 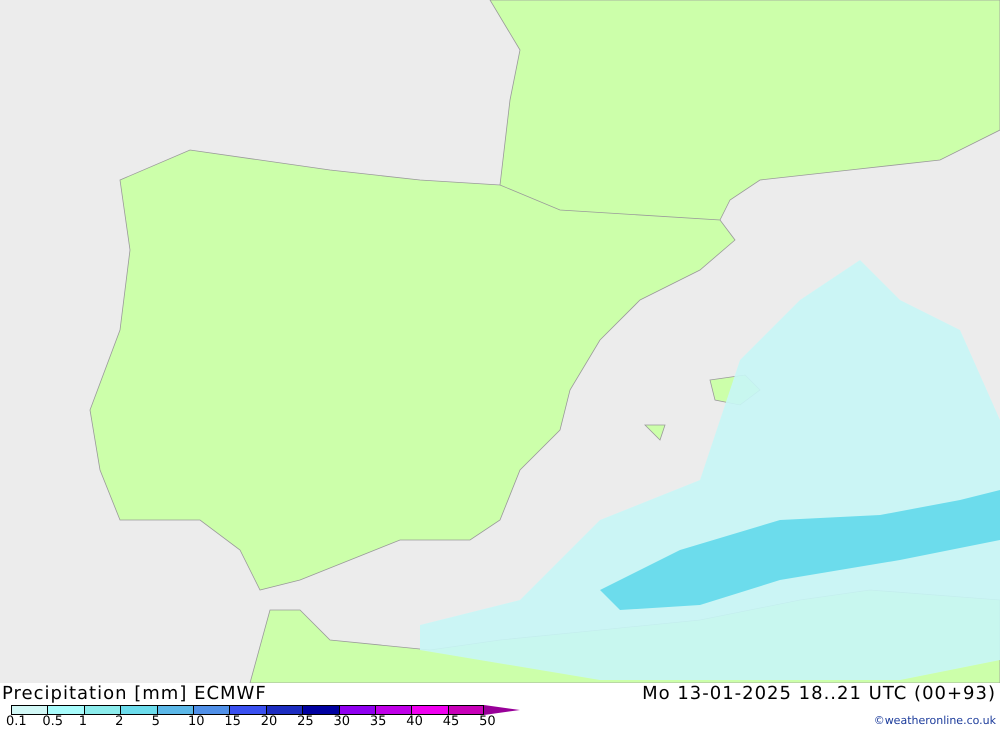 What do you see at coordinates (451, 722) in the screenshot?
I see `legend-label: 45` at bounding box center [451, 722].